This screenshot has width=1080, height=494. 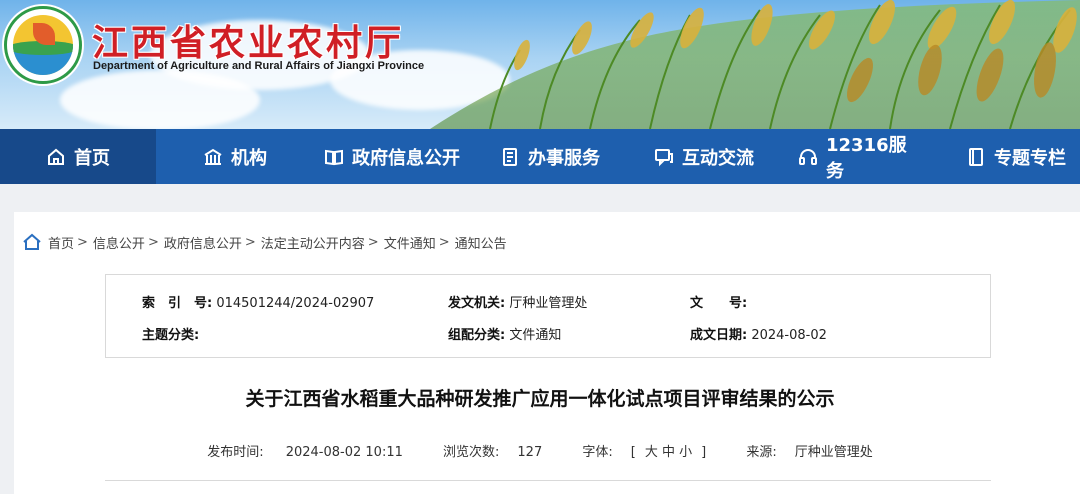 What do you see at coordinates (119, 242) in the screenshot?
I see `breadcrumb-link: 信息公开` at bounding box center [119, 242].